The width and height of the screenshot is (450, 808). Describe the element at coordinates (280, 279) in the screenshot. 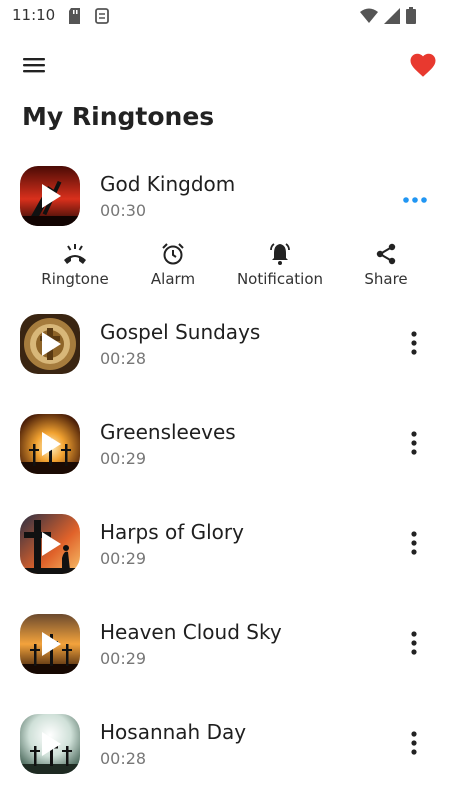

I see `action-label: Notification` at that location.